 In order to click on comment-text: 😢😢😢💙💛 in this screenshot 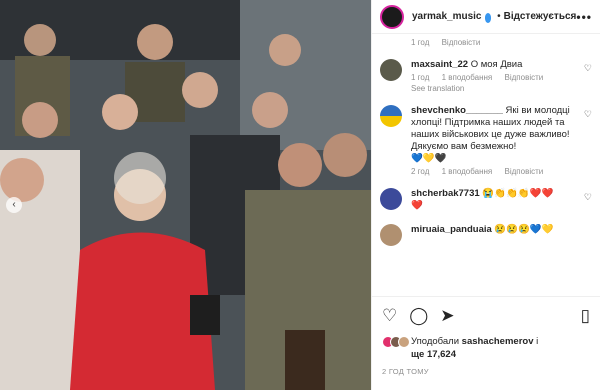, I will do `click(524, 229)`.